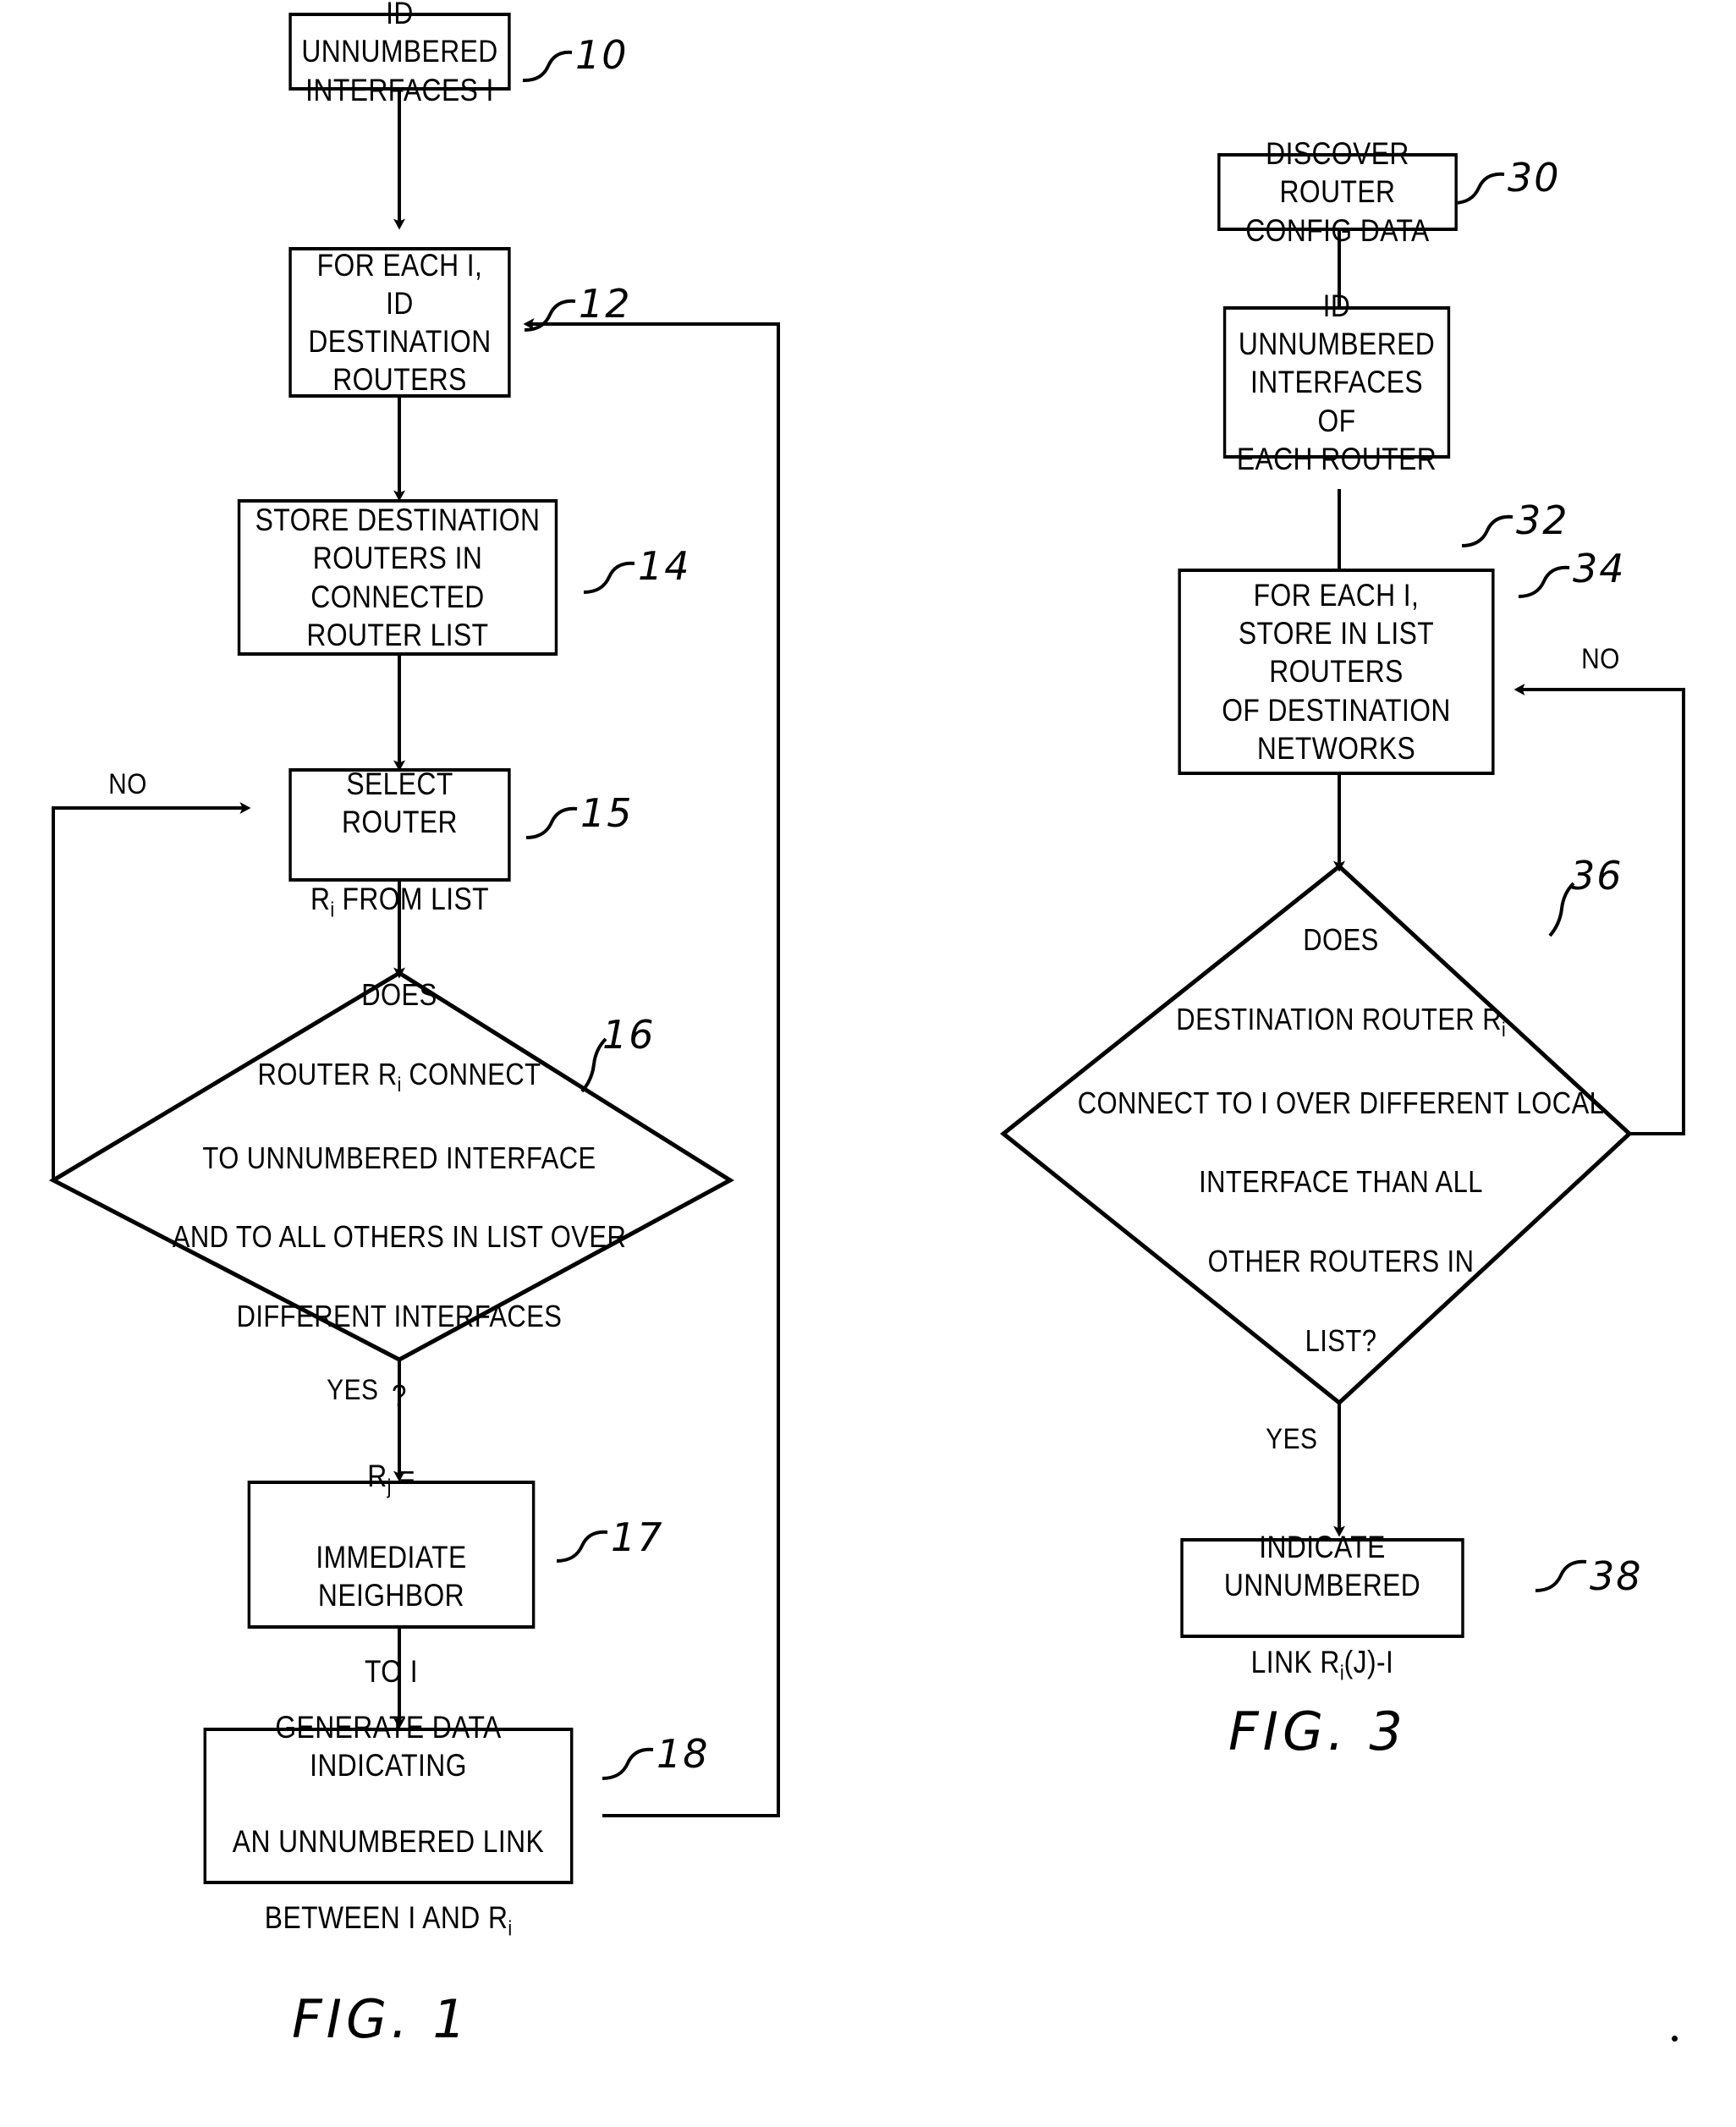 This screenshot has height=2127, width=1736. I want to click on fig1-d16-line3: TO UNNUMBERED INTERFACE, so click(399, 1157).